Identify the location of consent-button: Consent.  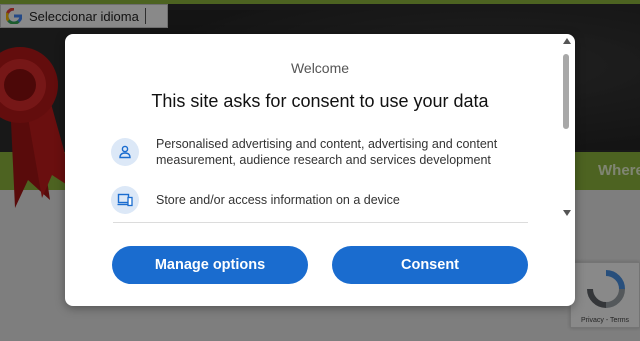
(430, 265).